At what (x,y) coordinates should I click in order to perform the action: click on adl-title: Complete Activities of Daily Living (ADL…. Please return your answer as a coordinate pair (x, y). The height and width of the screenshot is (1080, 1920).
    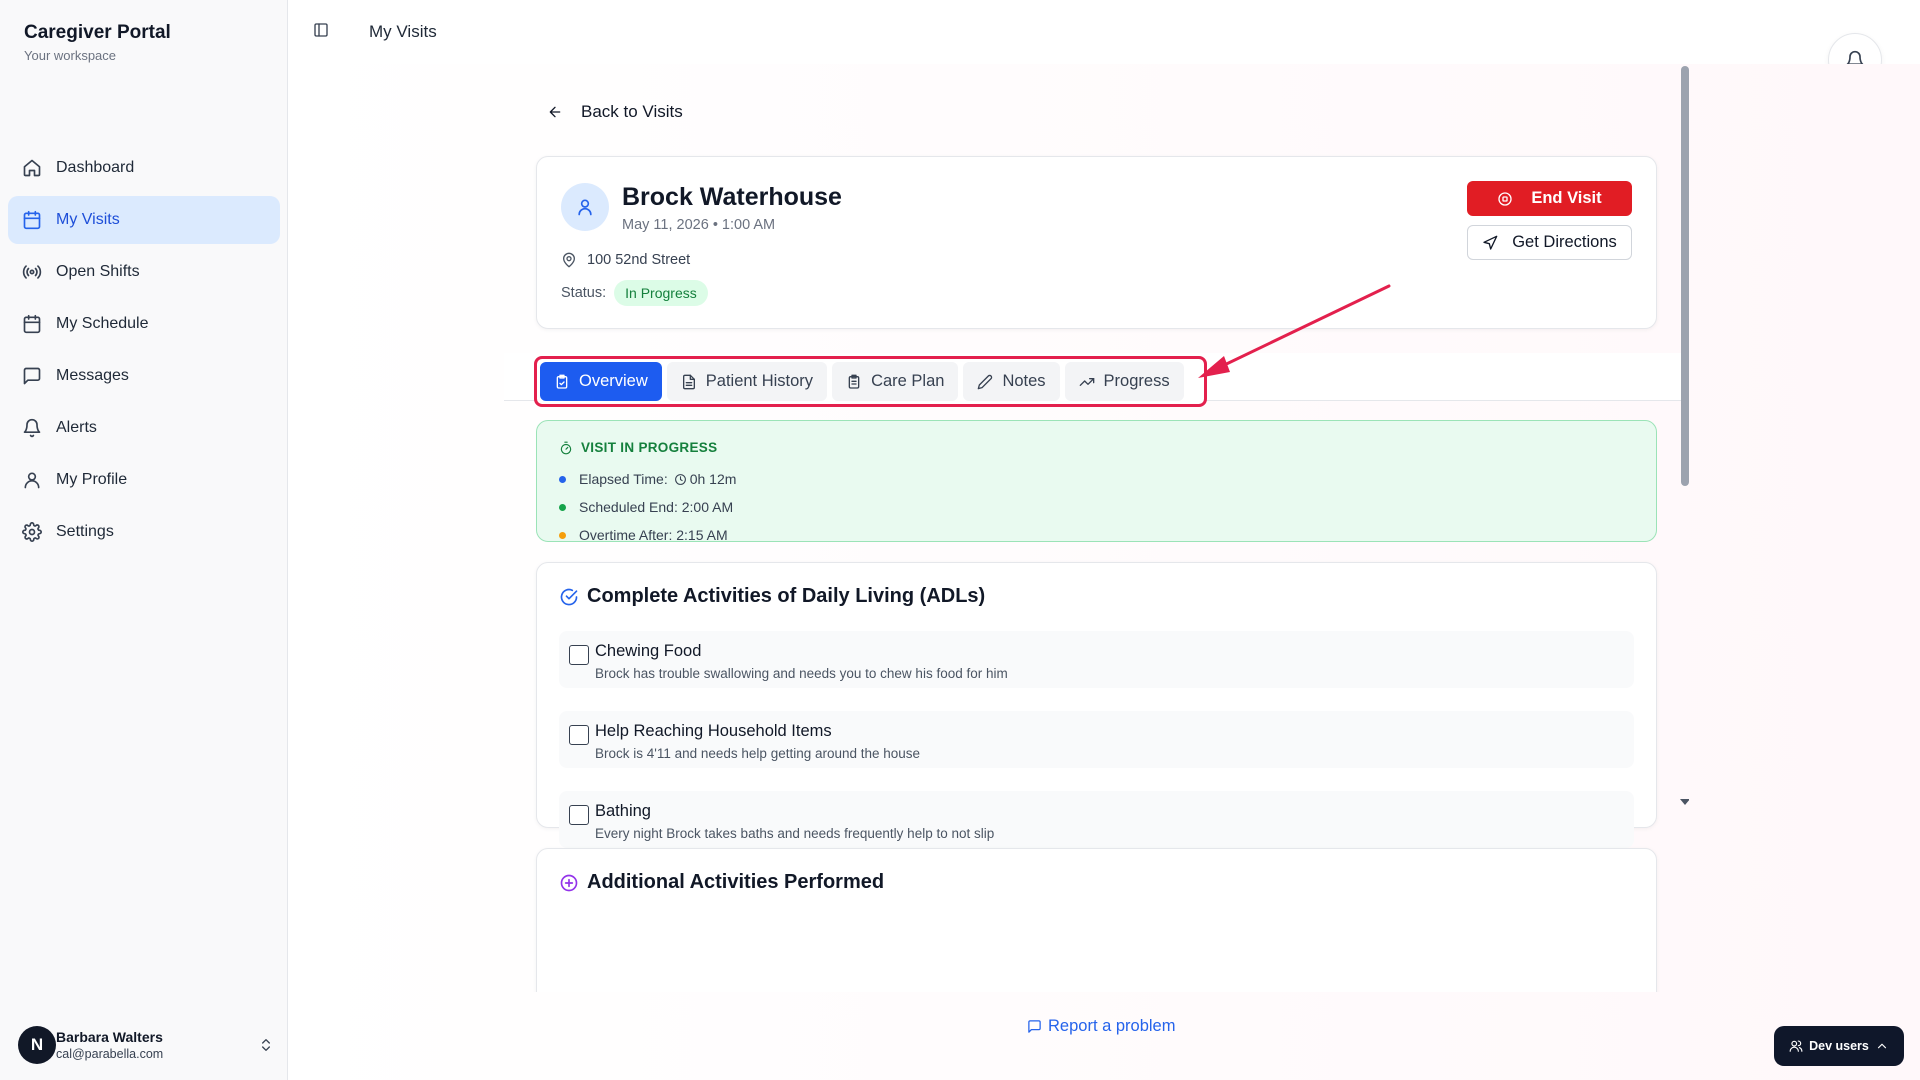
    Looking at the image, I should click on (772, 596).